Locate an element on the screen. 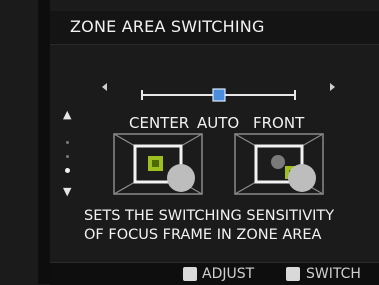 This screenshot has height=285, width=379. description-line-1: SETS THE SWITCHING SENSITIVITY is located at coordinates (209, 216).